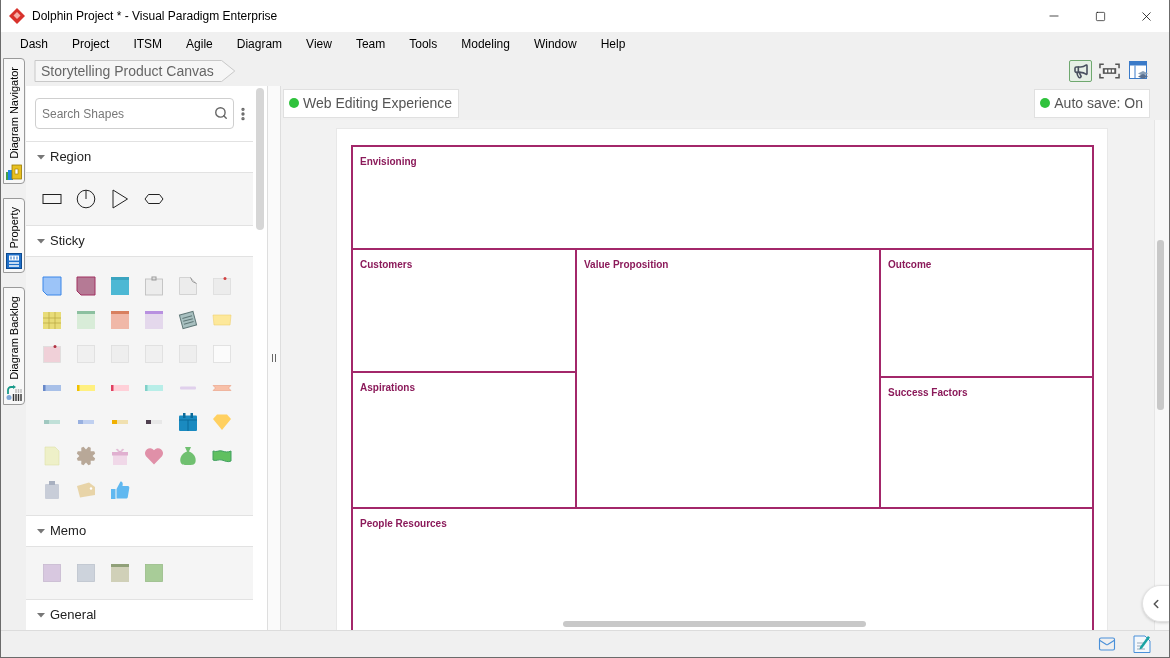 Image resolution: width=1170 pixels, height=658 pixels. Describe the element at coordinates (274, 358) in the screenshot. I see `splitter-grip-icon` at that location.